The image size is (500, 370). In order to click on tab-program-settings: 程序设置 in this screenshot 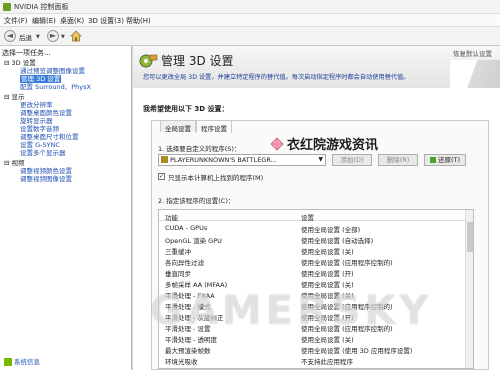, I will do `click(214, 126)`.